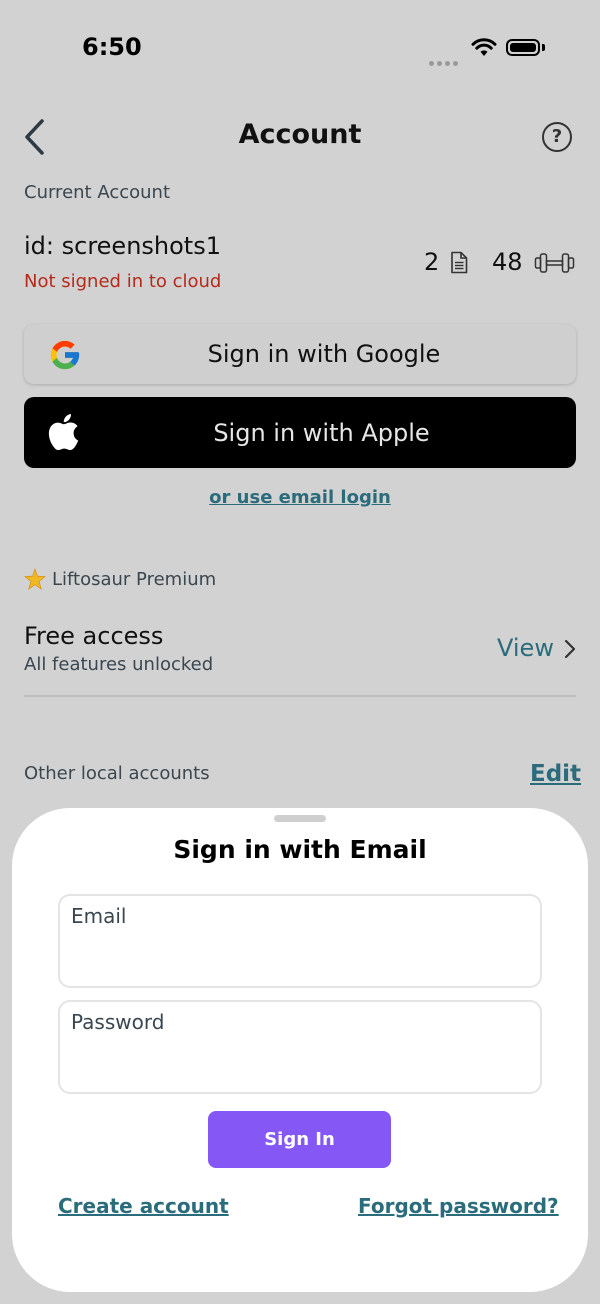  I want to click on account-id: id: screenshots1, so click(122, 246).